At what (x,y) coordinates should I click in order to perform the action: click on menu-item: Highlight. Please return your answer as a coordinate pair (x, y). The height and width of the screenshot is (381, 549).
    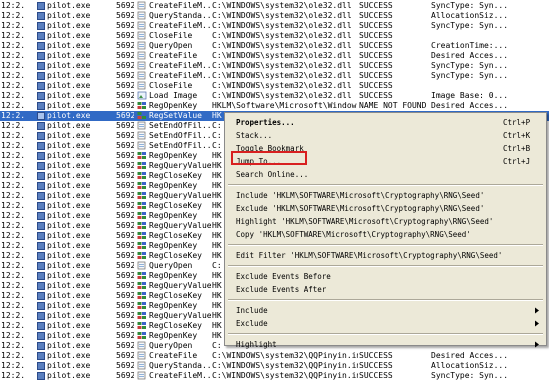
    Looking at the image, I should click on (385, 344).